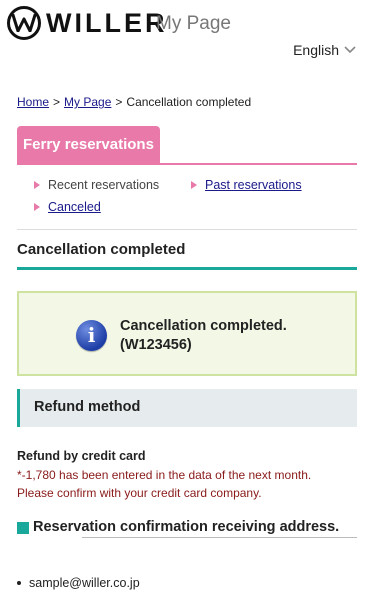 Image resolution: width=368 pixels, height=608 pixels. I want to click on language-label: English, so click(316, 50).